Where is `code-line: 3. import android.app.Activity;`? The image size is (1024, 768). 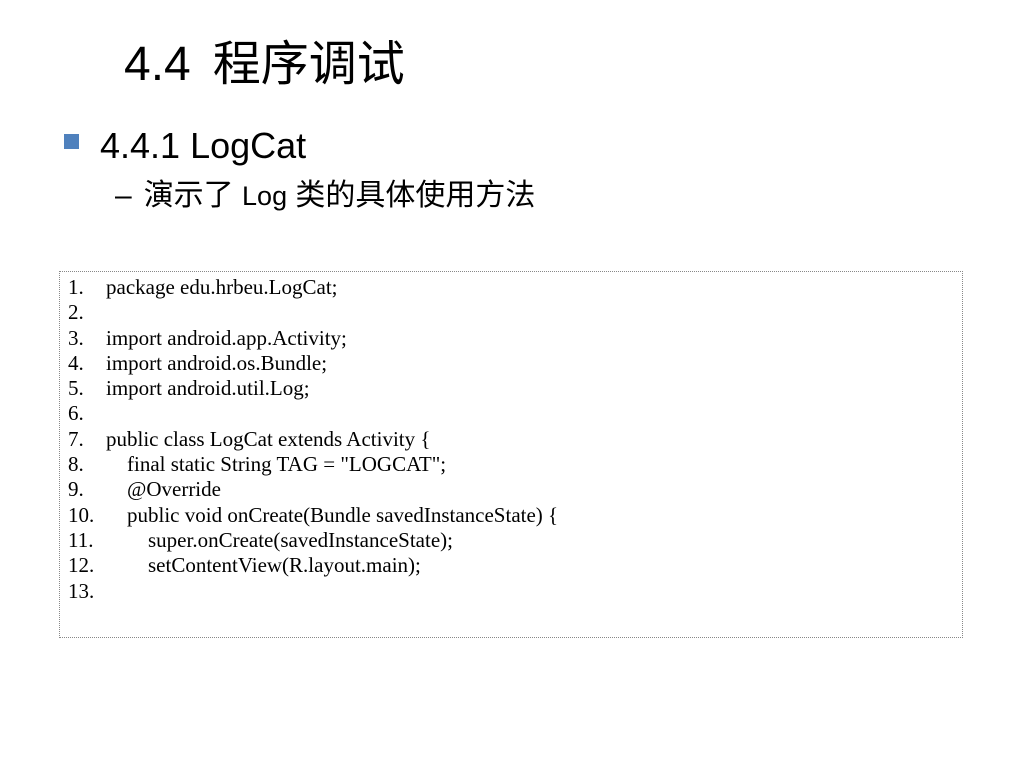 code-line: 3. import android.app.Activity; is located at coordinates (511, 338).